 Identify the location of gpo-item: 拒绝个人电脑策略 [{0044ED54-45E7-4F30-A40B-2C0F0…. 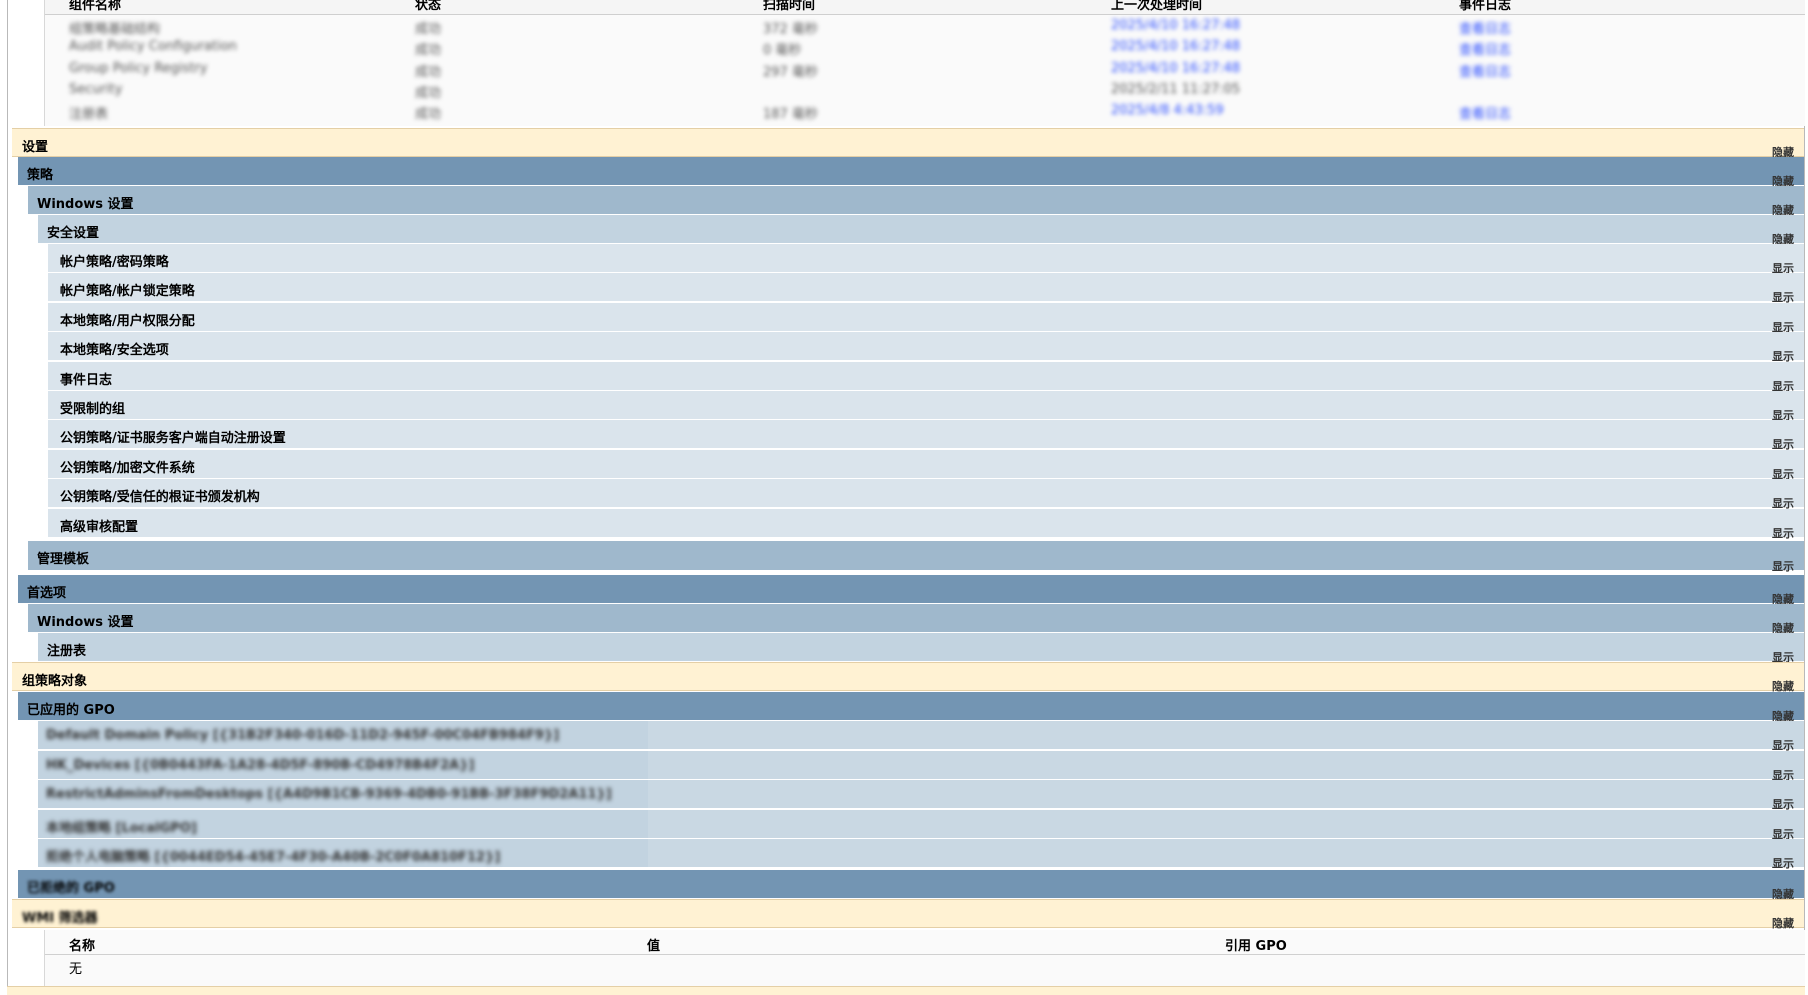
(343, 853).